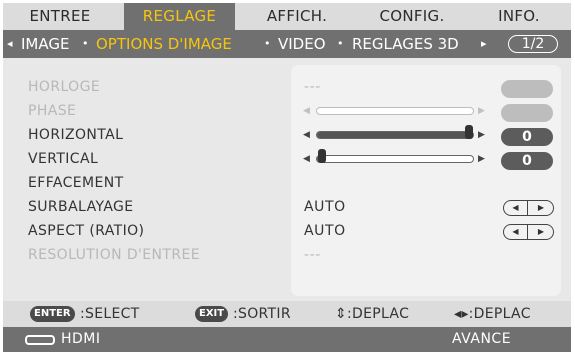 The image size is (575, 356). I want to click on leftright-hint: ◂▸:DEPLAC, so click(492, 314).